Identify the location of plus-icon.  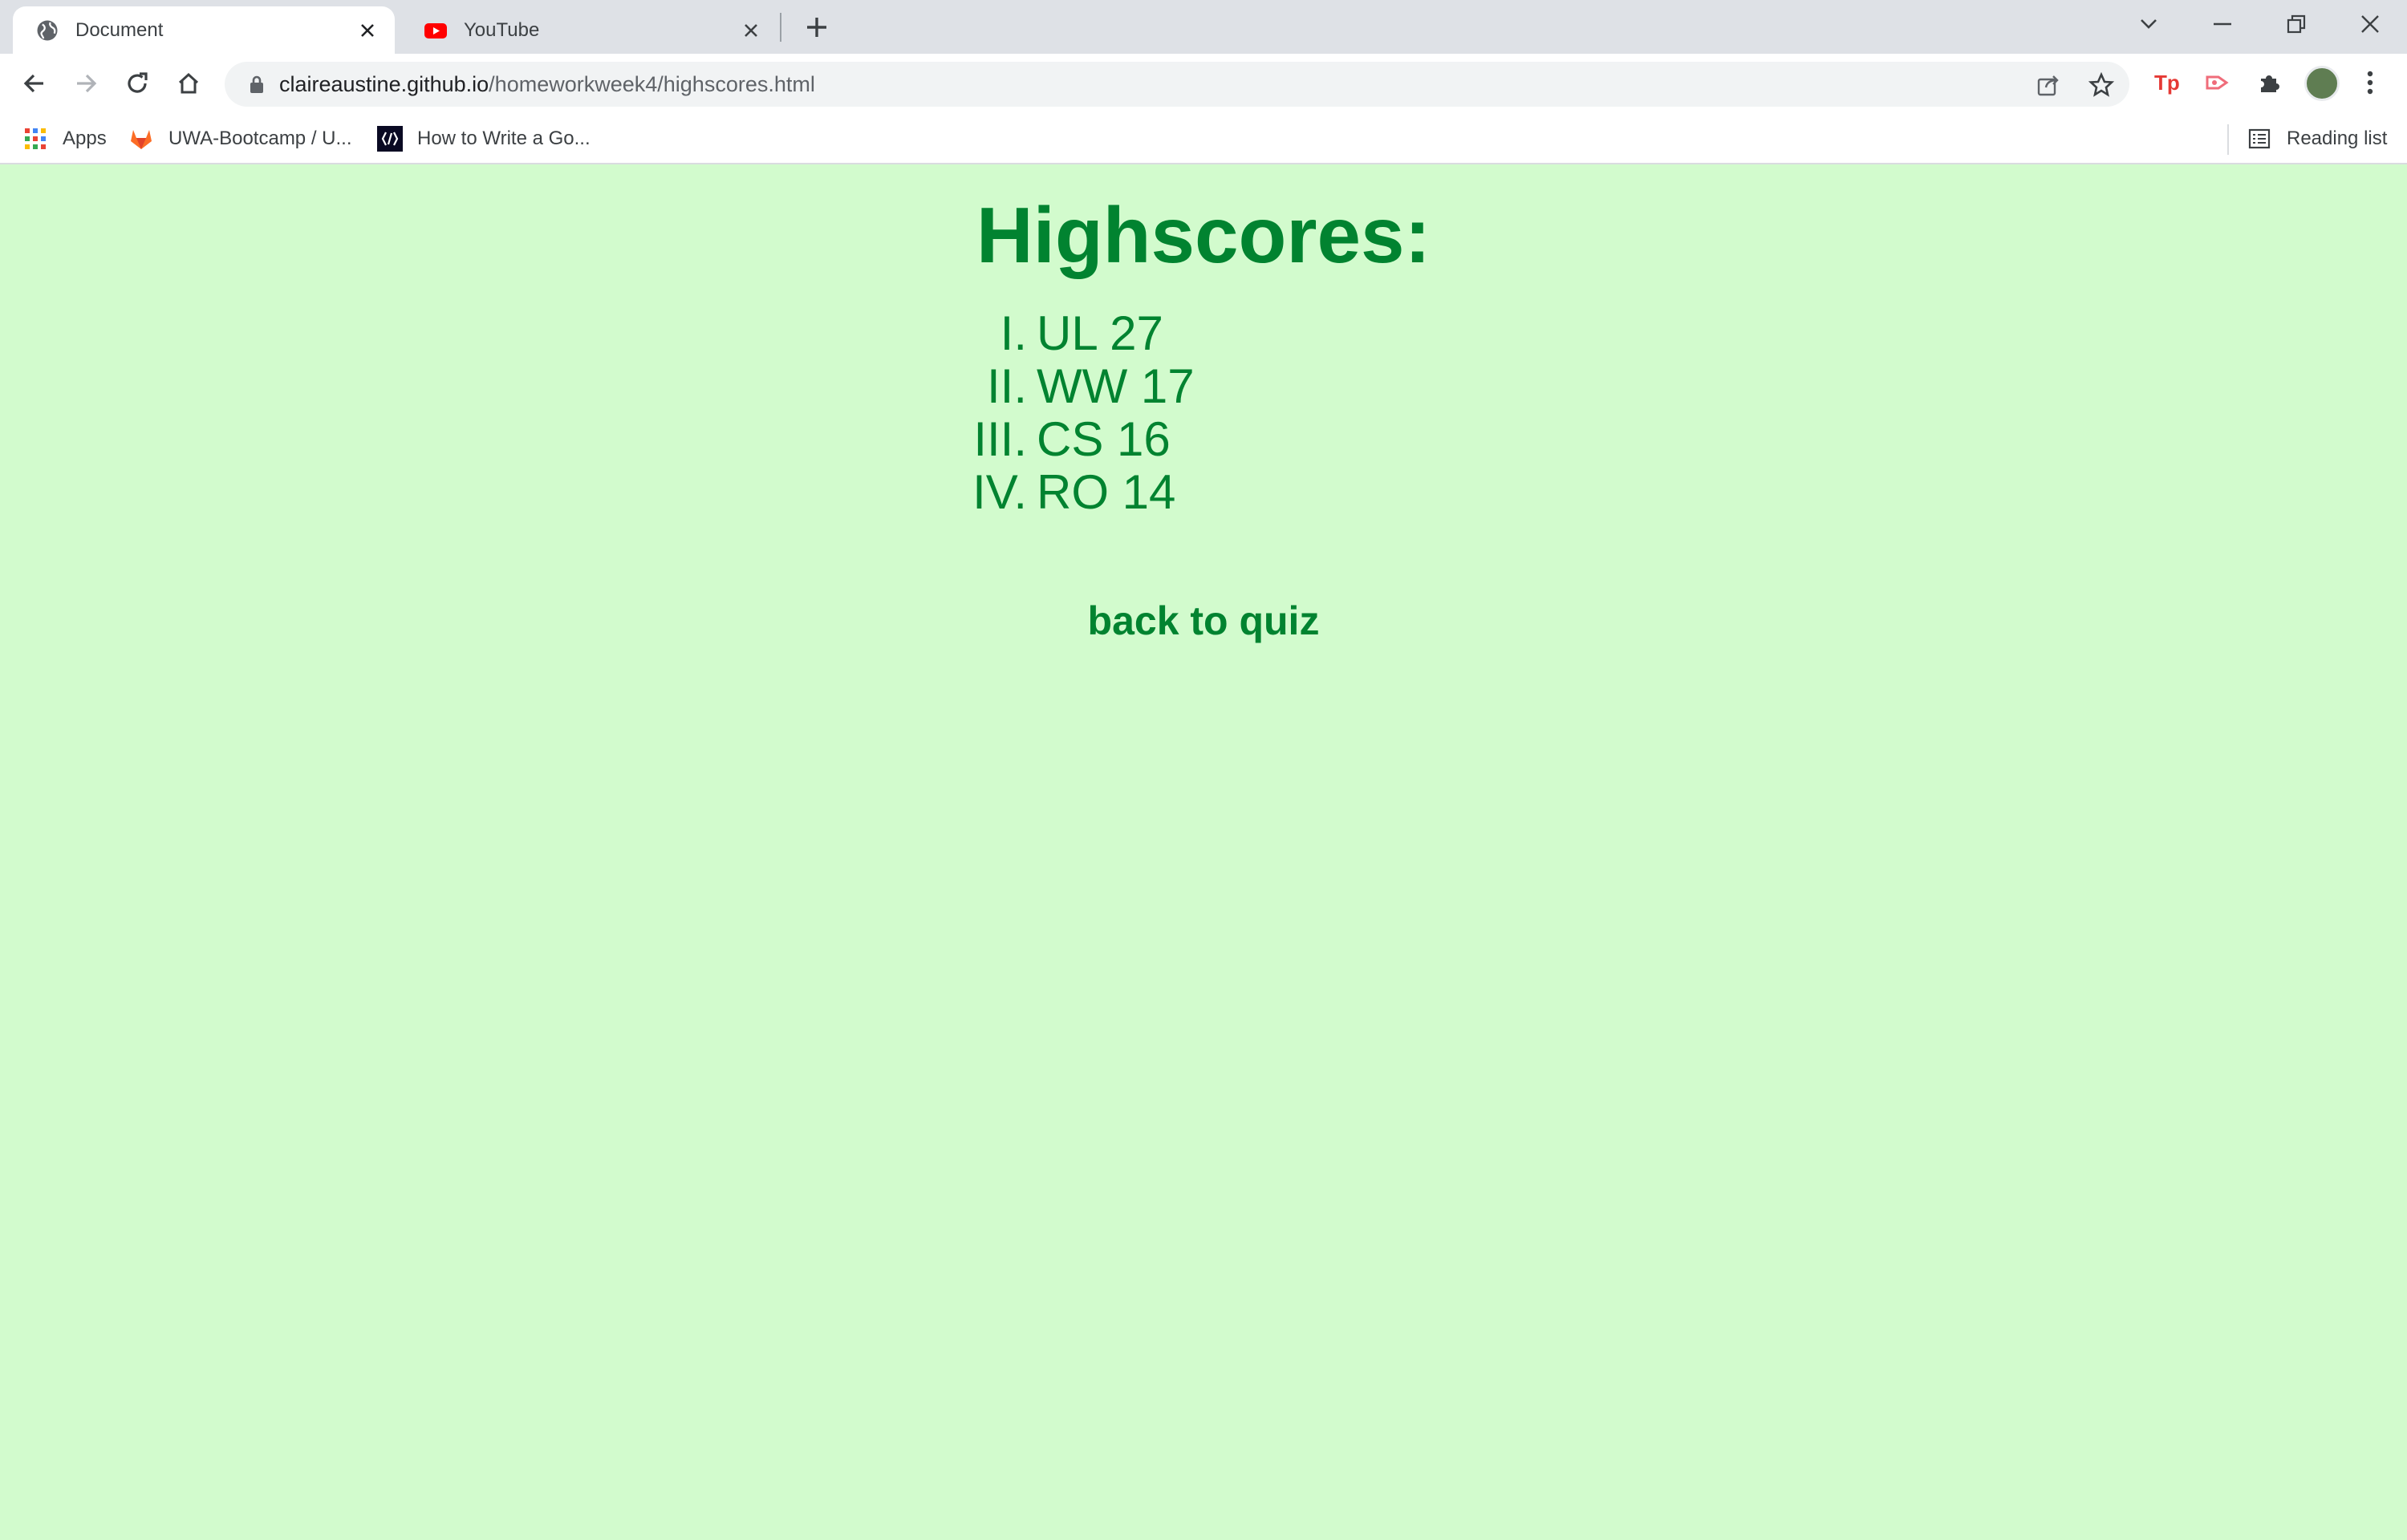
(816, 27).